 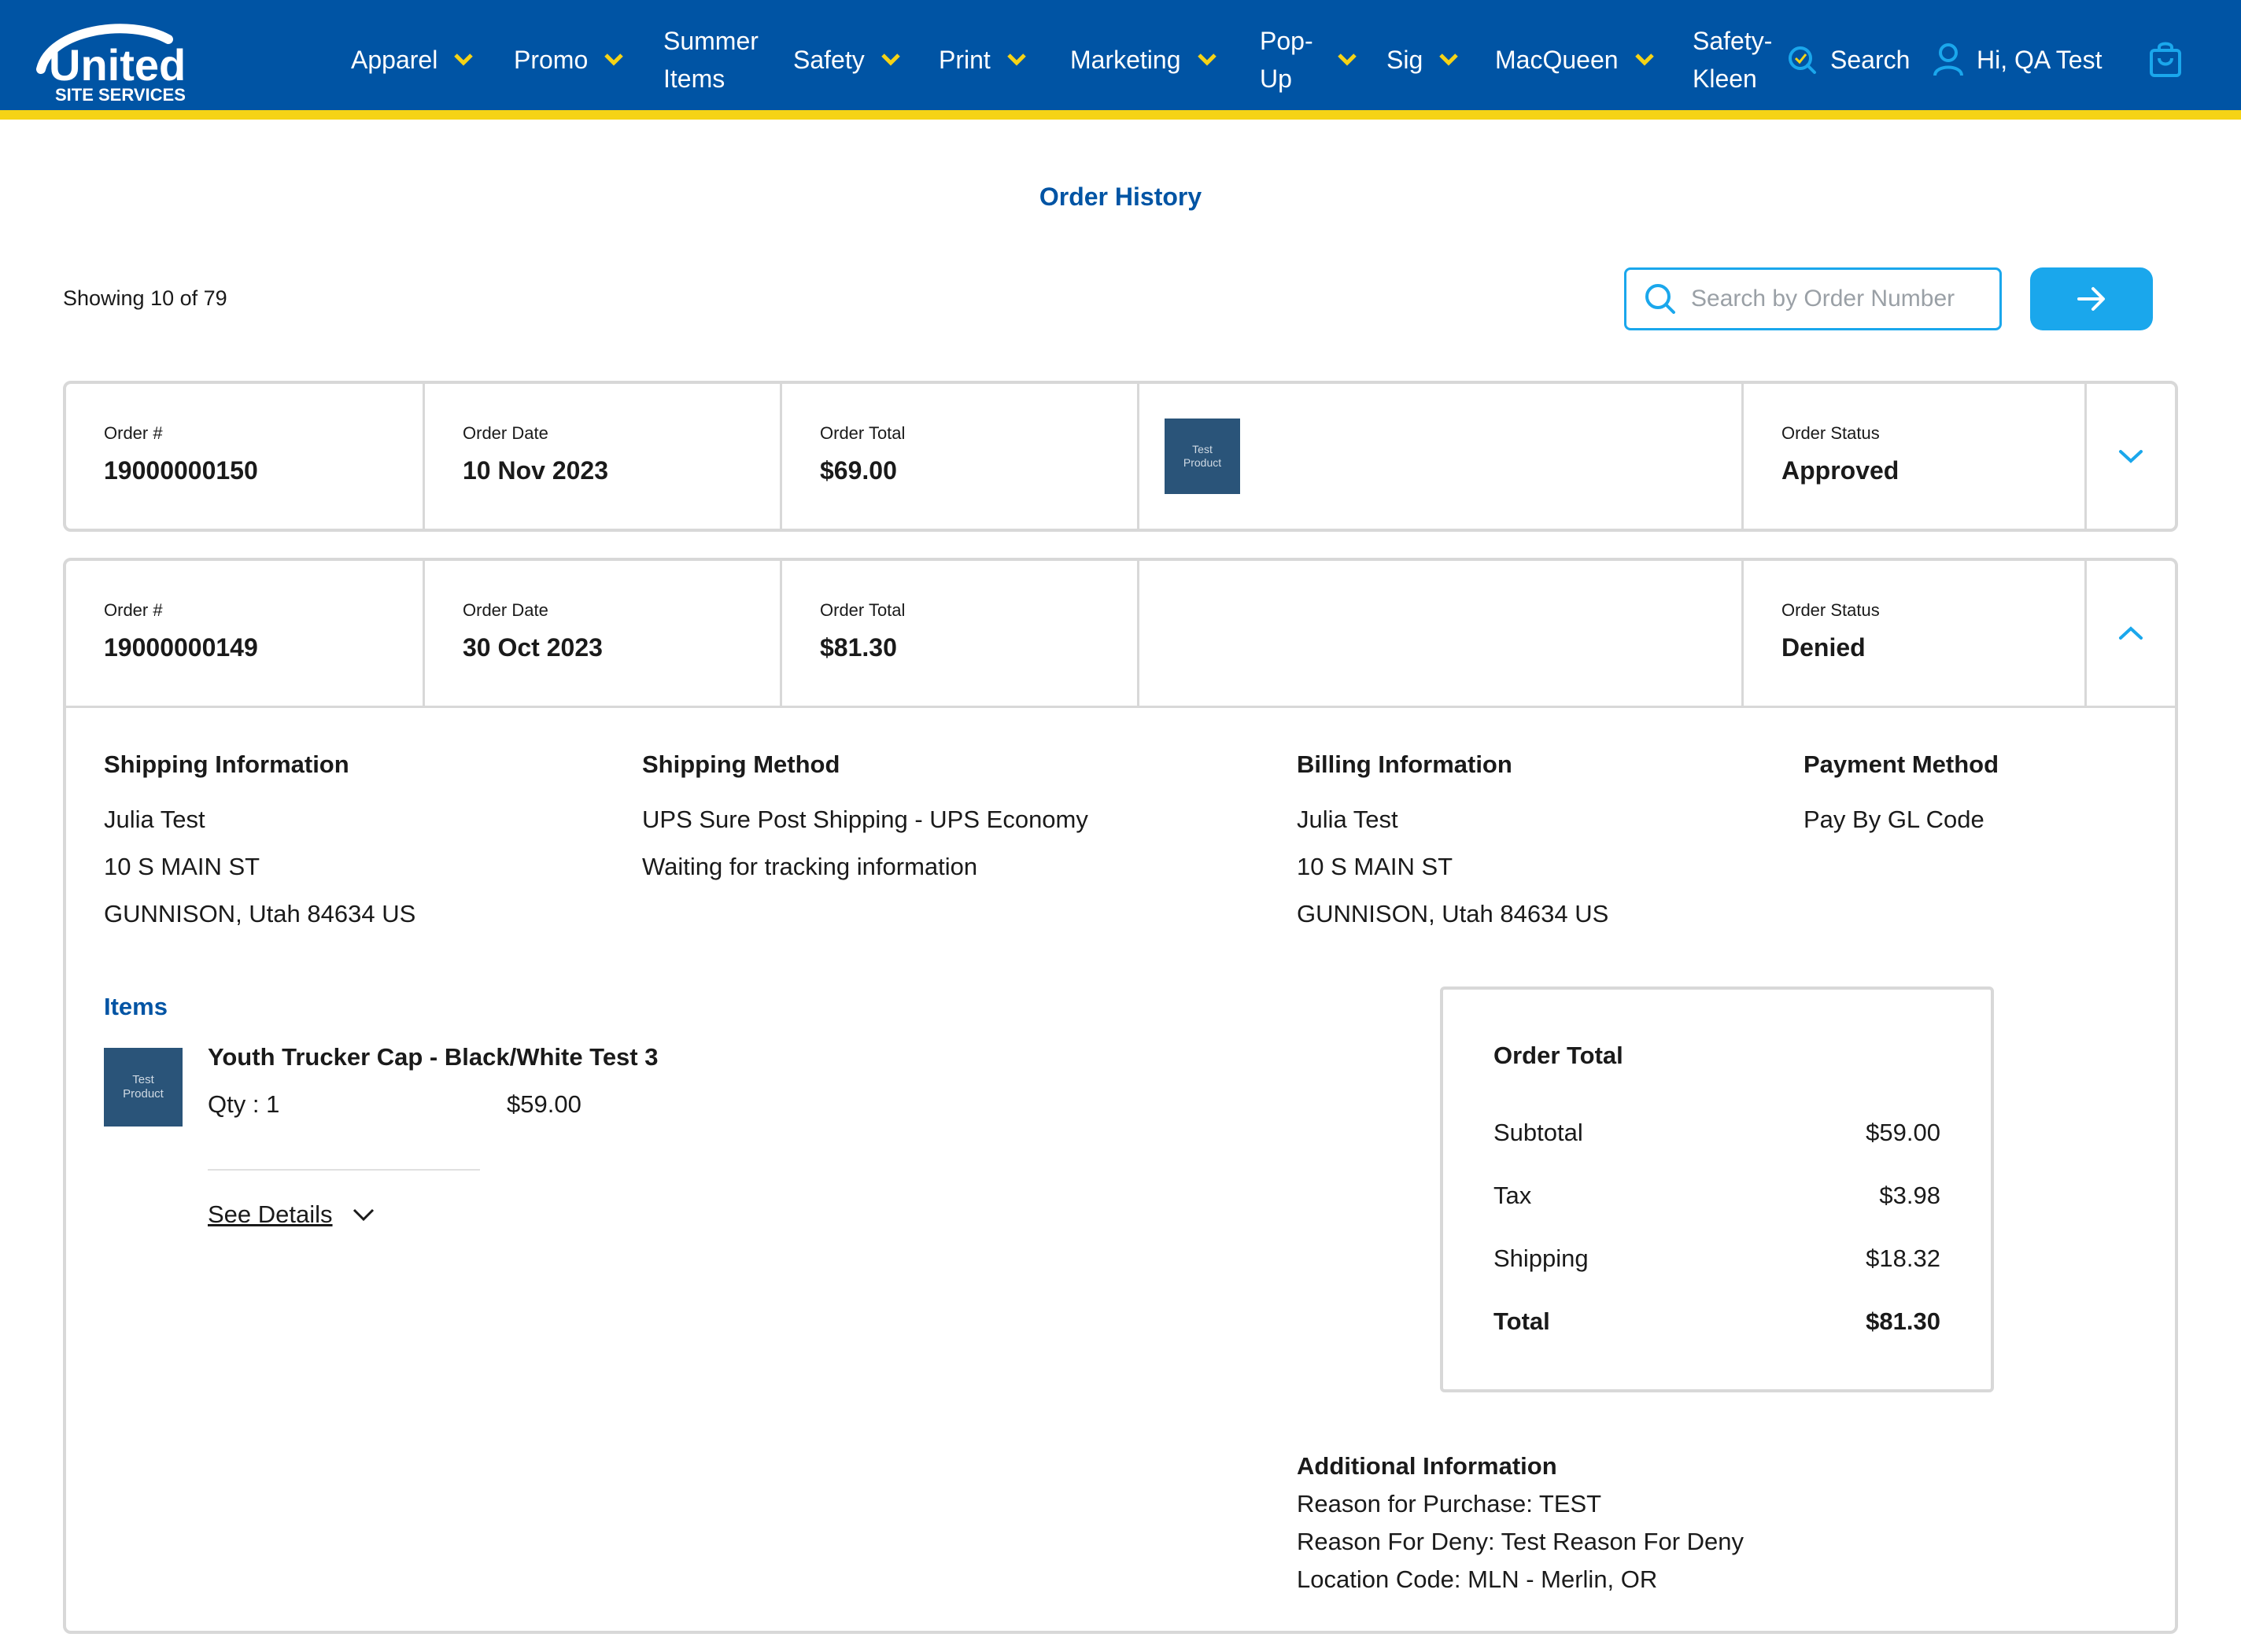 I want to click on shipping-city: GUNNISON, Utah 84634 US, so click(x=260, y=913).